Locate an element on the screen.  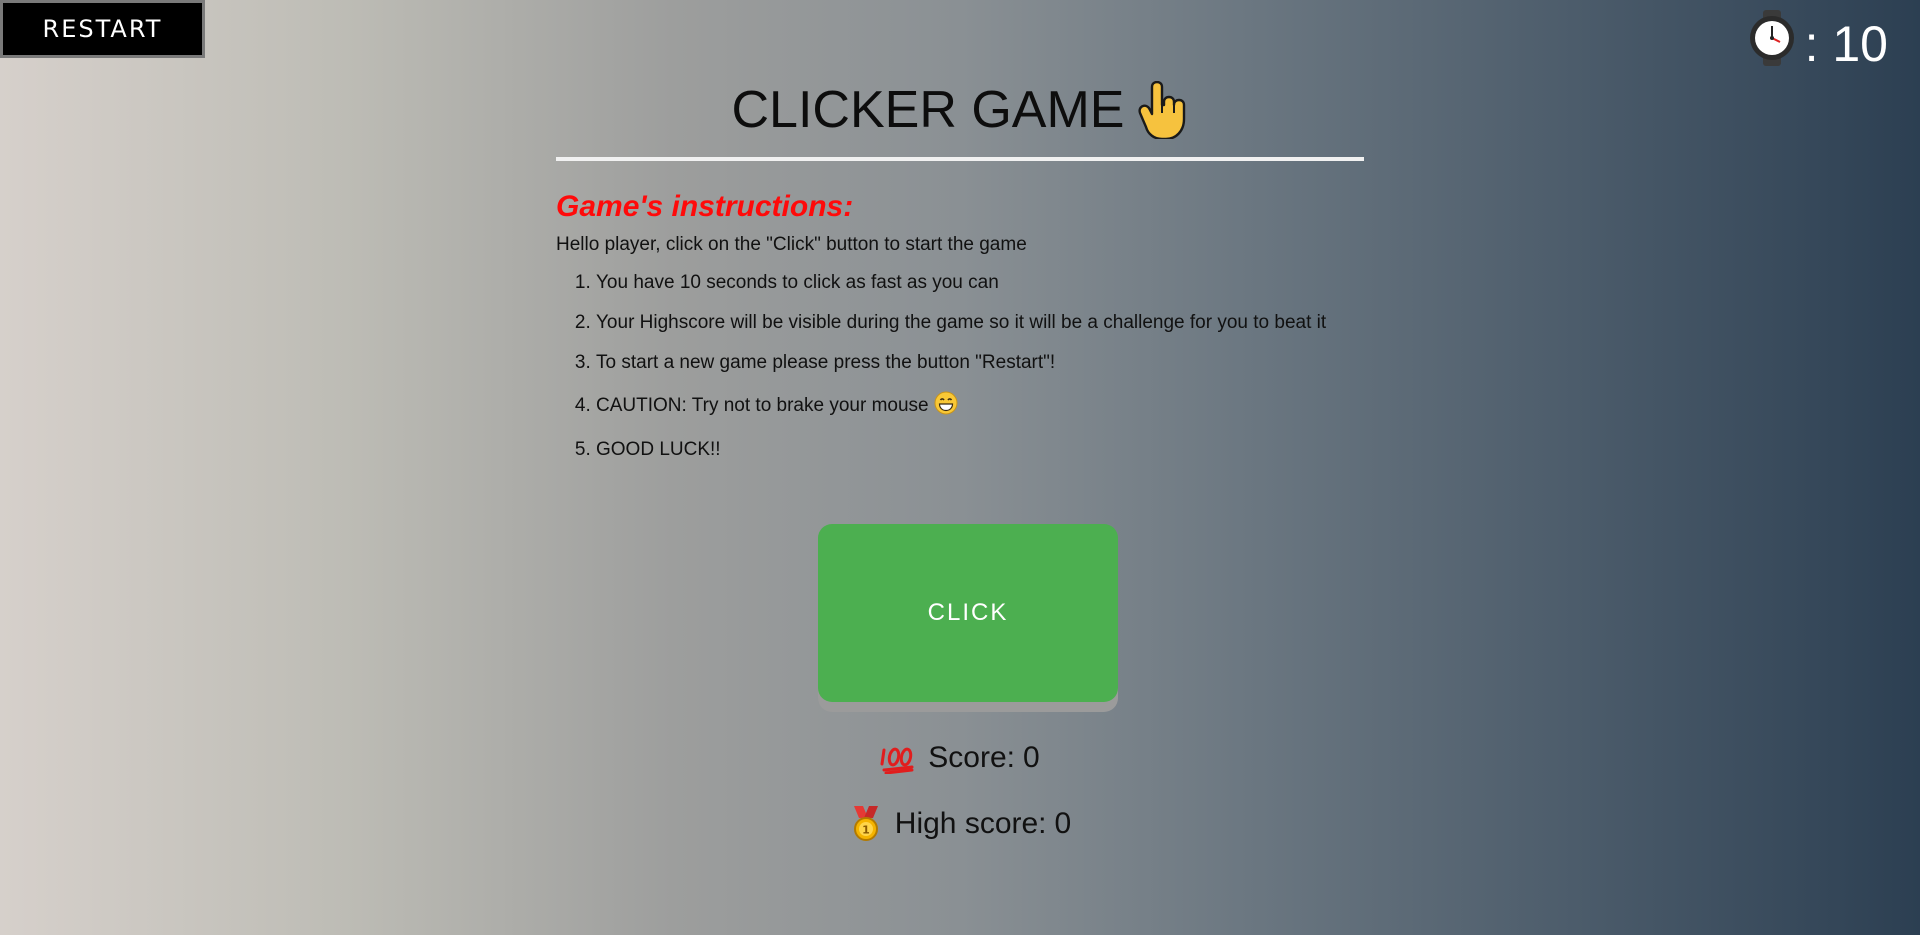
timer-value: : 10 is located at coordinates (1846, 44).